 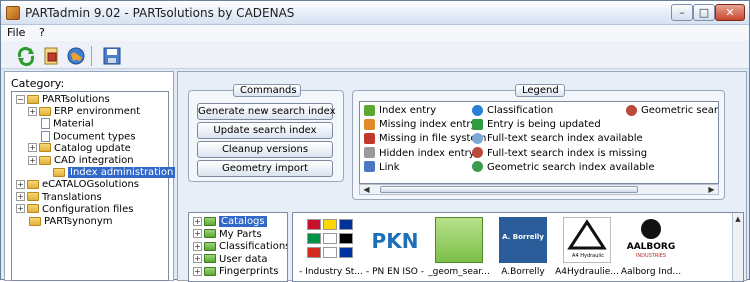 What do you see at coordinates (738, 219) in the screenshot?
I see `scroll-up-icon: ▲` at bounding box center [738, 219].